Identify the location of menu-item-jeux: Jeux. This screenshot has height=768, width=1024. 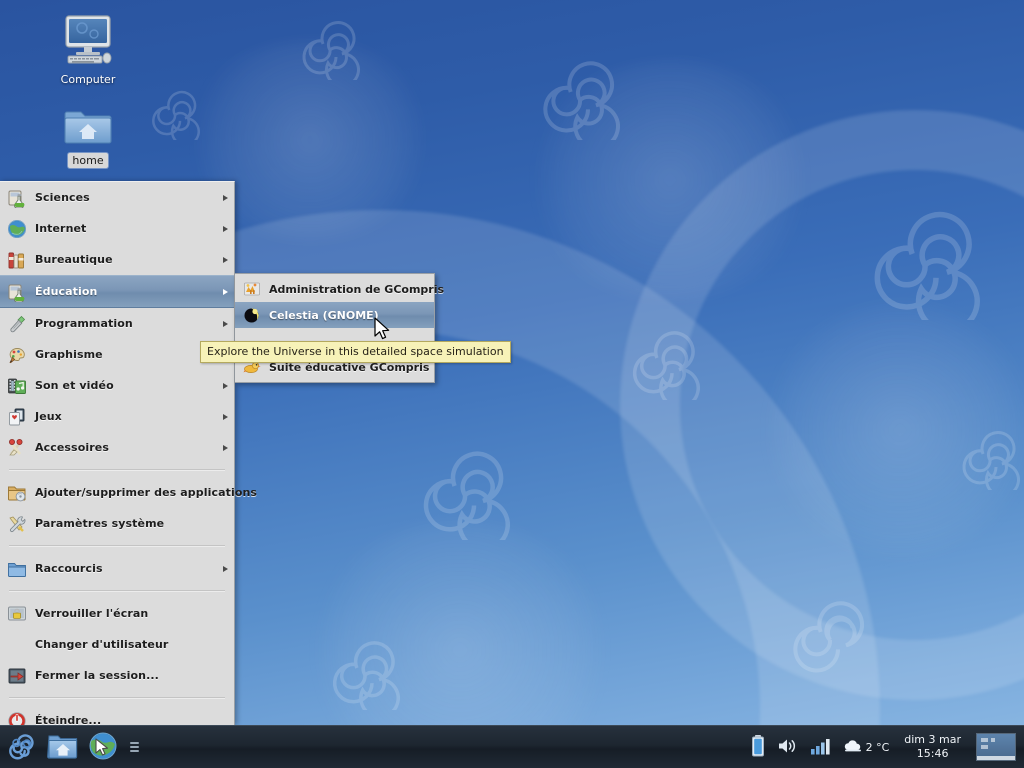
(117, 416).